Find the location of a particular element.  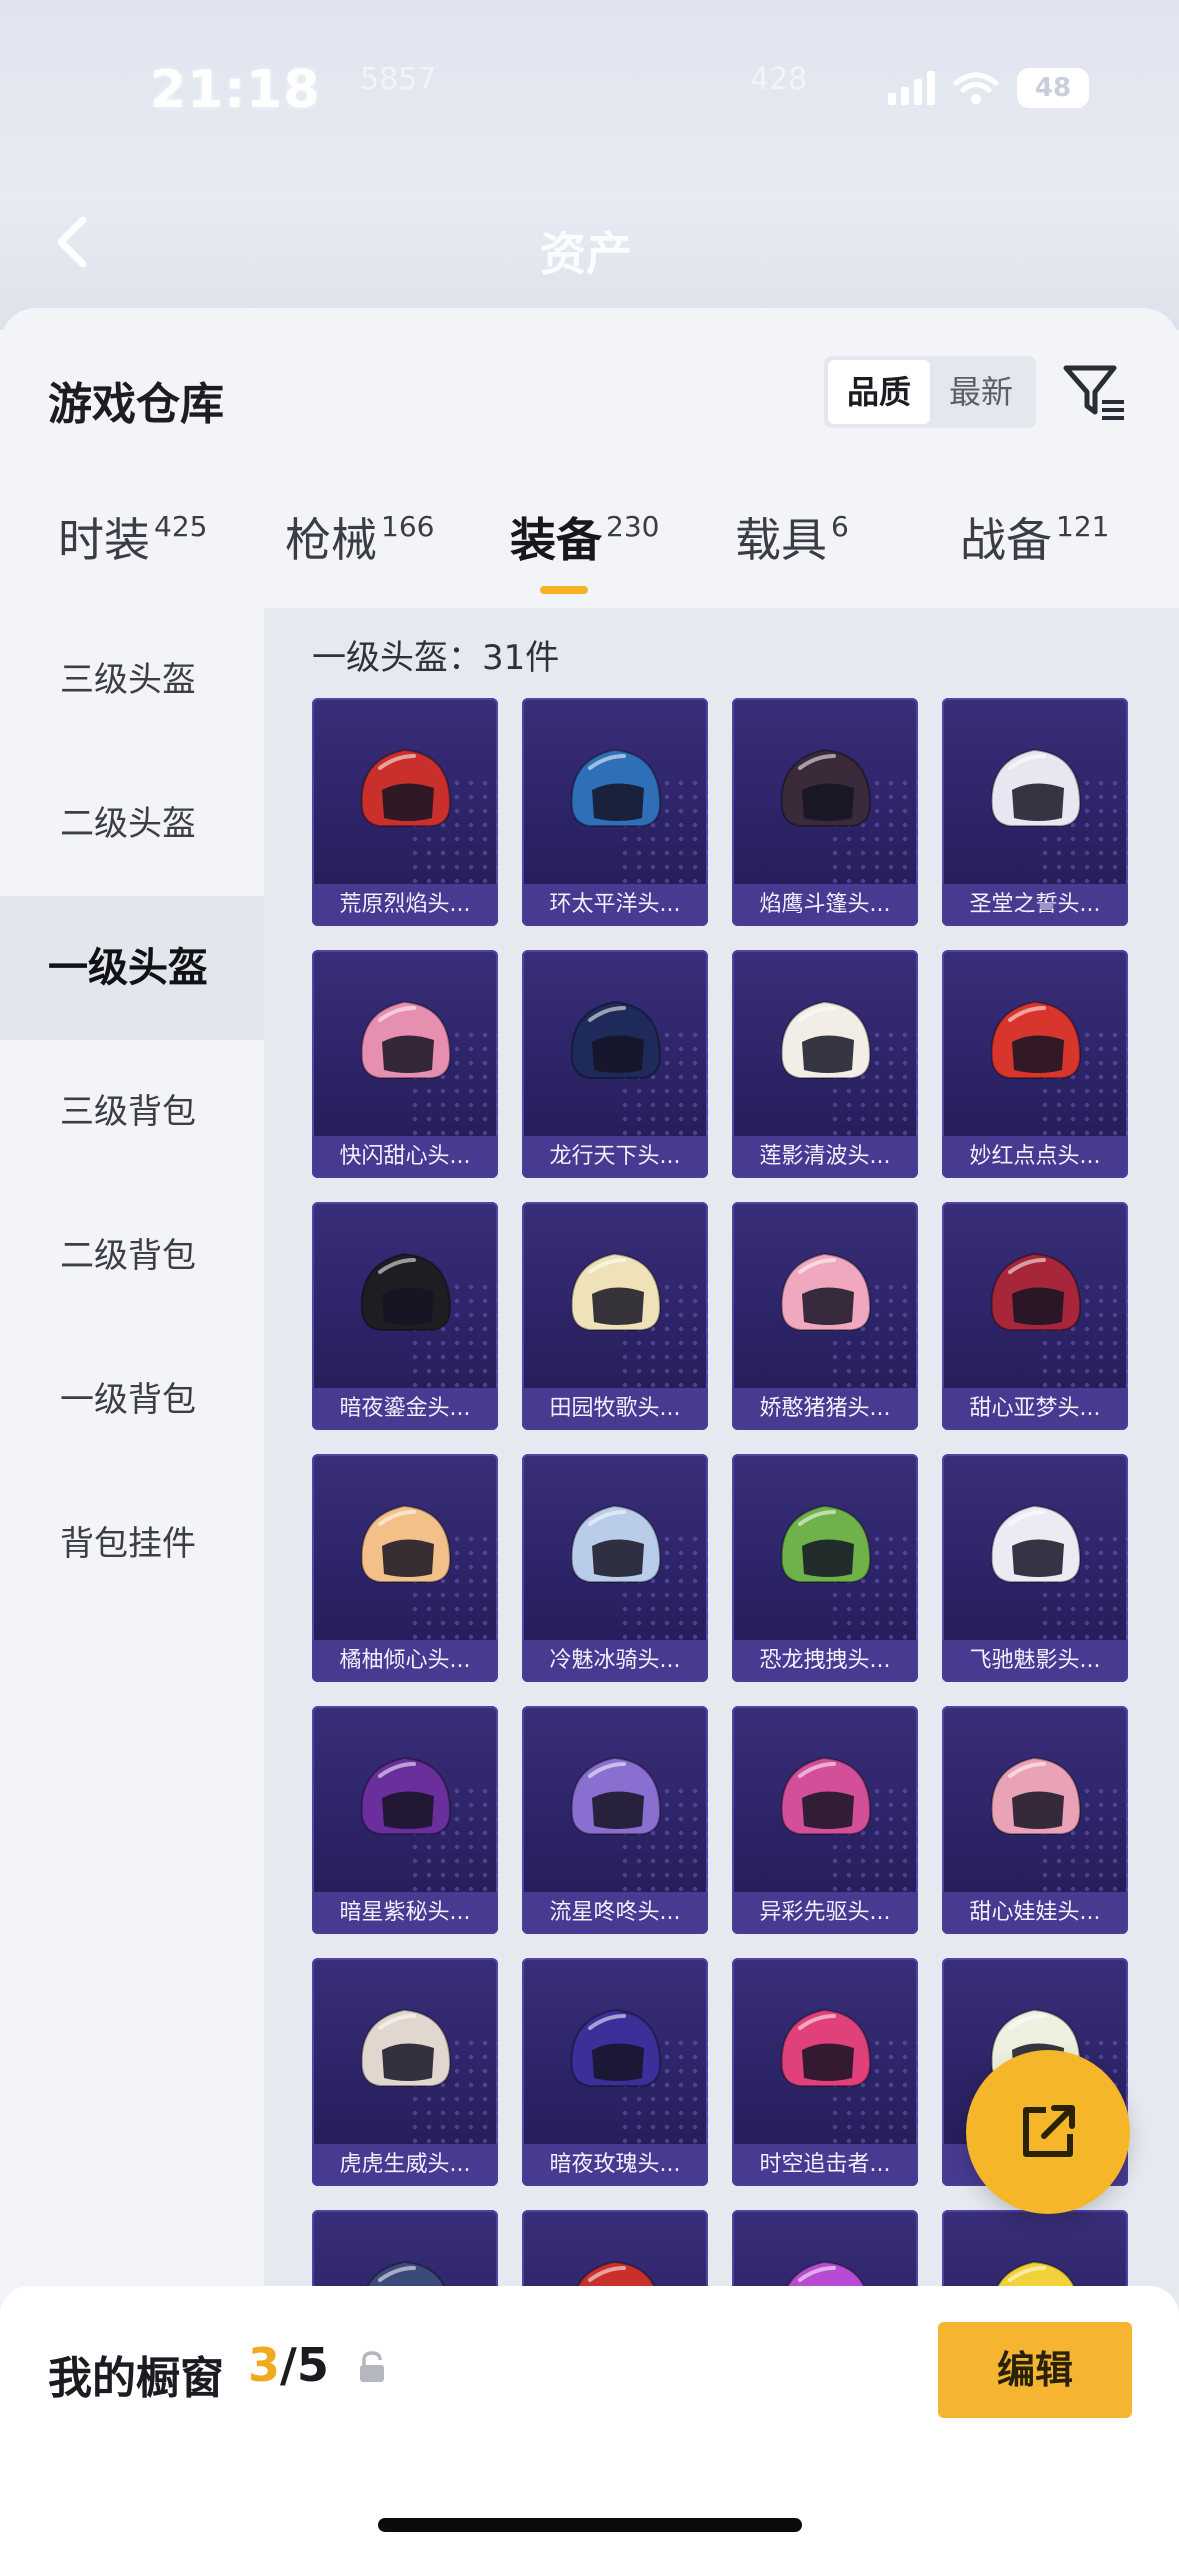

sidebar-item-level3-helmet: 三级头盔 is located at coordinates (132, 680).